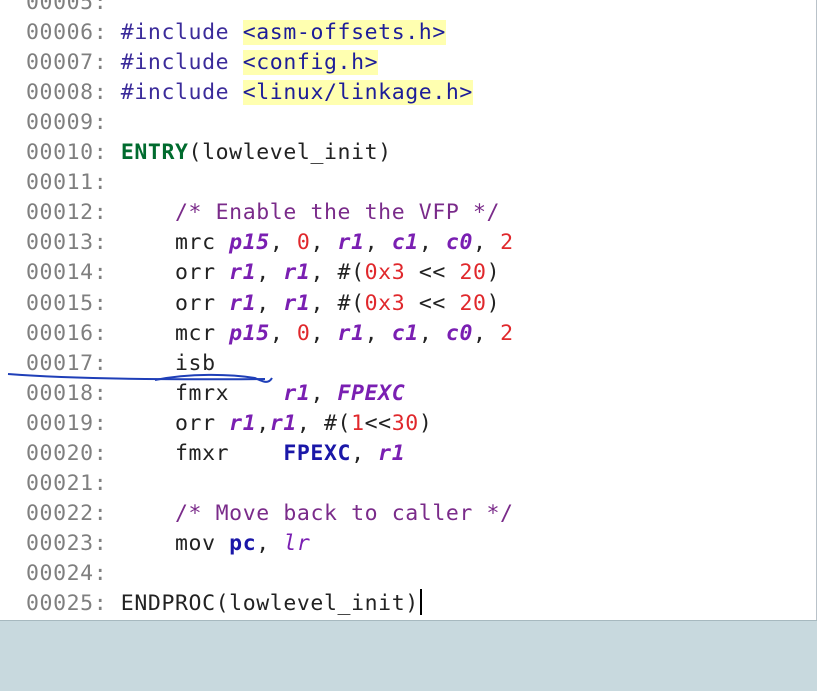  What do you see at coordinates (154, 153) in the screenshot?
I see `code-token: ENTRY` at bounding box center [154, 153].